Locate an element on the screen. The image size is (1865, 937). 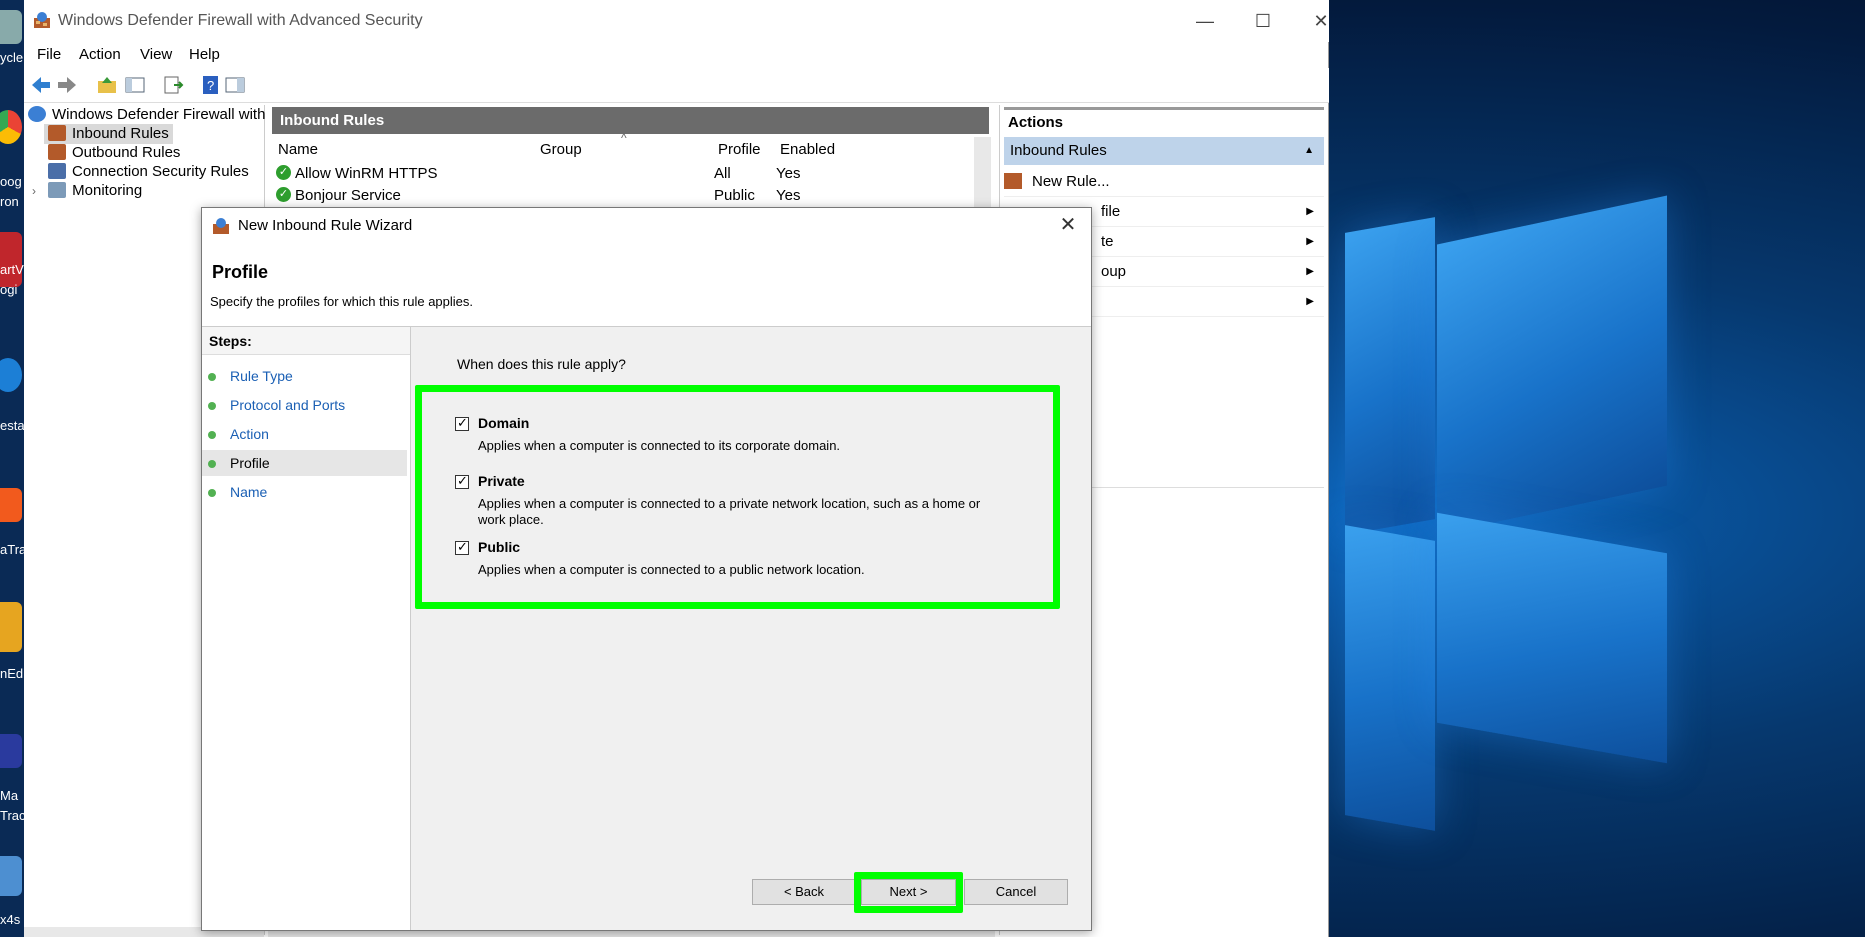
firewall-app-icon is located at coordinates (221, 226).